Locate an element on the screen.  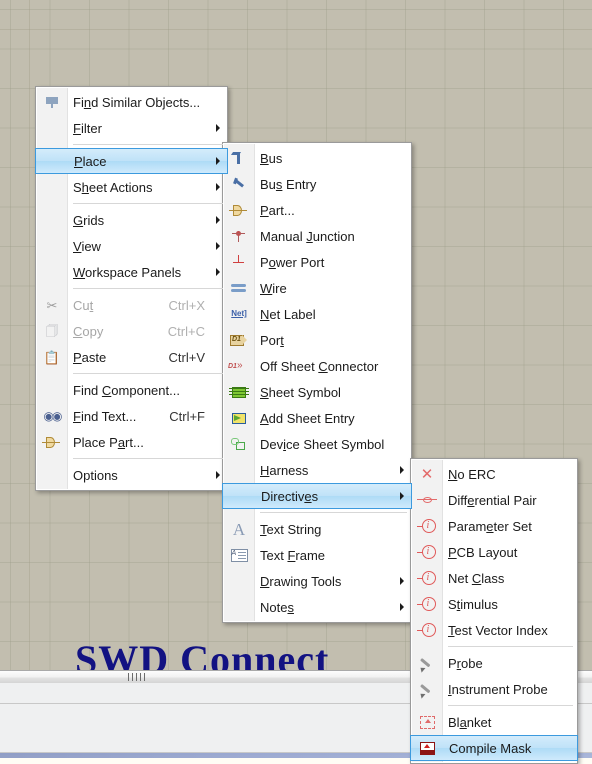
menu-item-off-sheet-connector: D1» Off Sheet Connector is located at coordinates (317, 366).